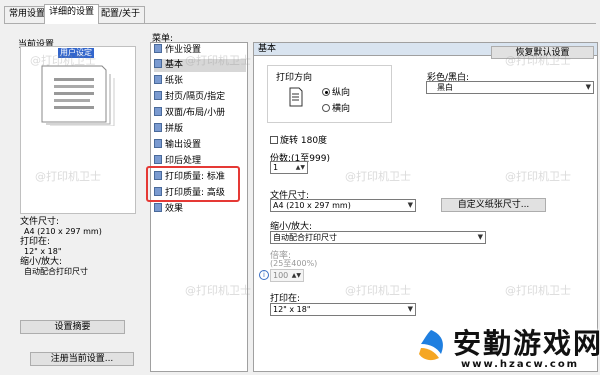 The image size is (600, 375). What do you see at coordinates (168, 81) in the screenshot?
I see `menu-item-paper: 纸张` at bounding box center [168, 81].